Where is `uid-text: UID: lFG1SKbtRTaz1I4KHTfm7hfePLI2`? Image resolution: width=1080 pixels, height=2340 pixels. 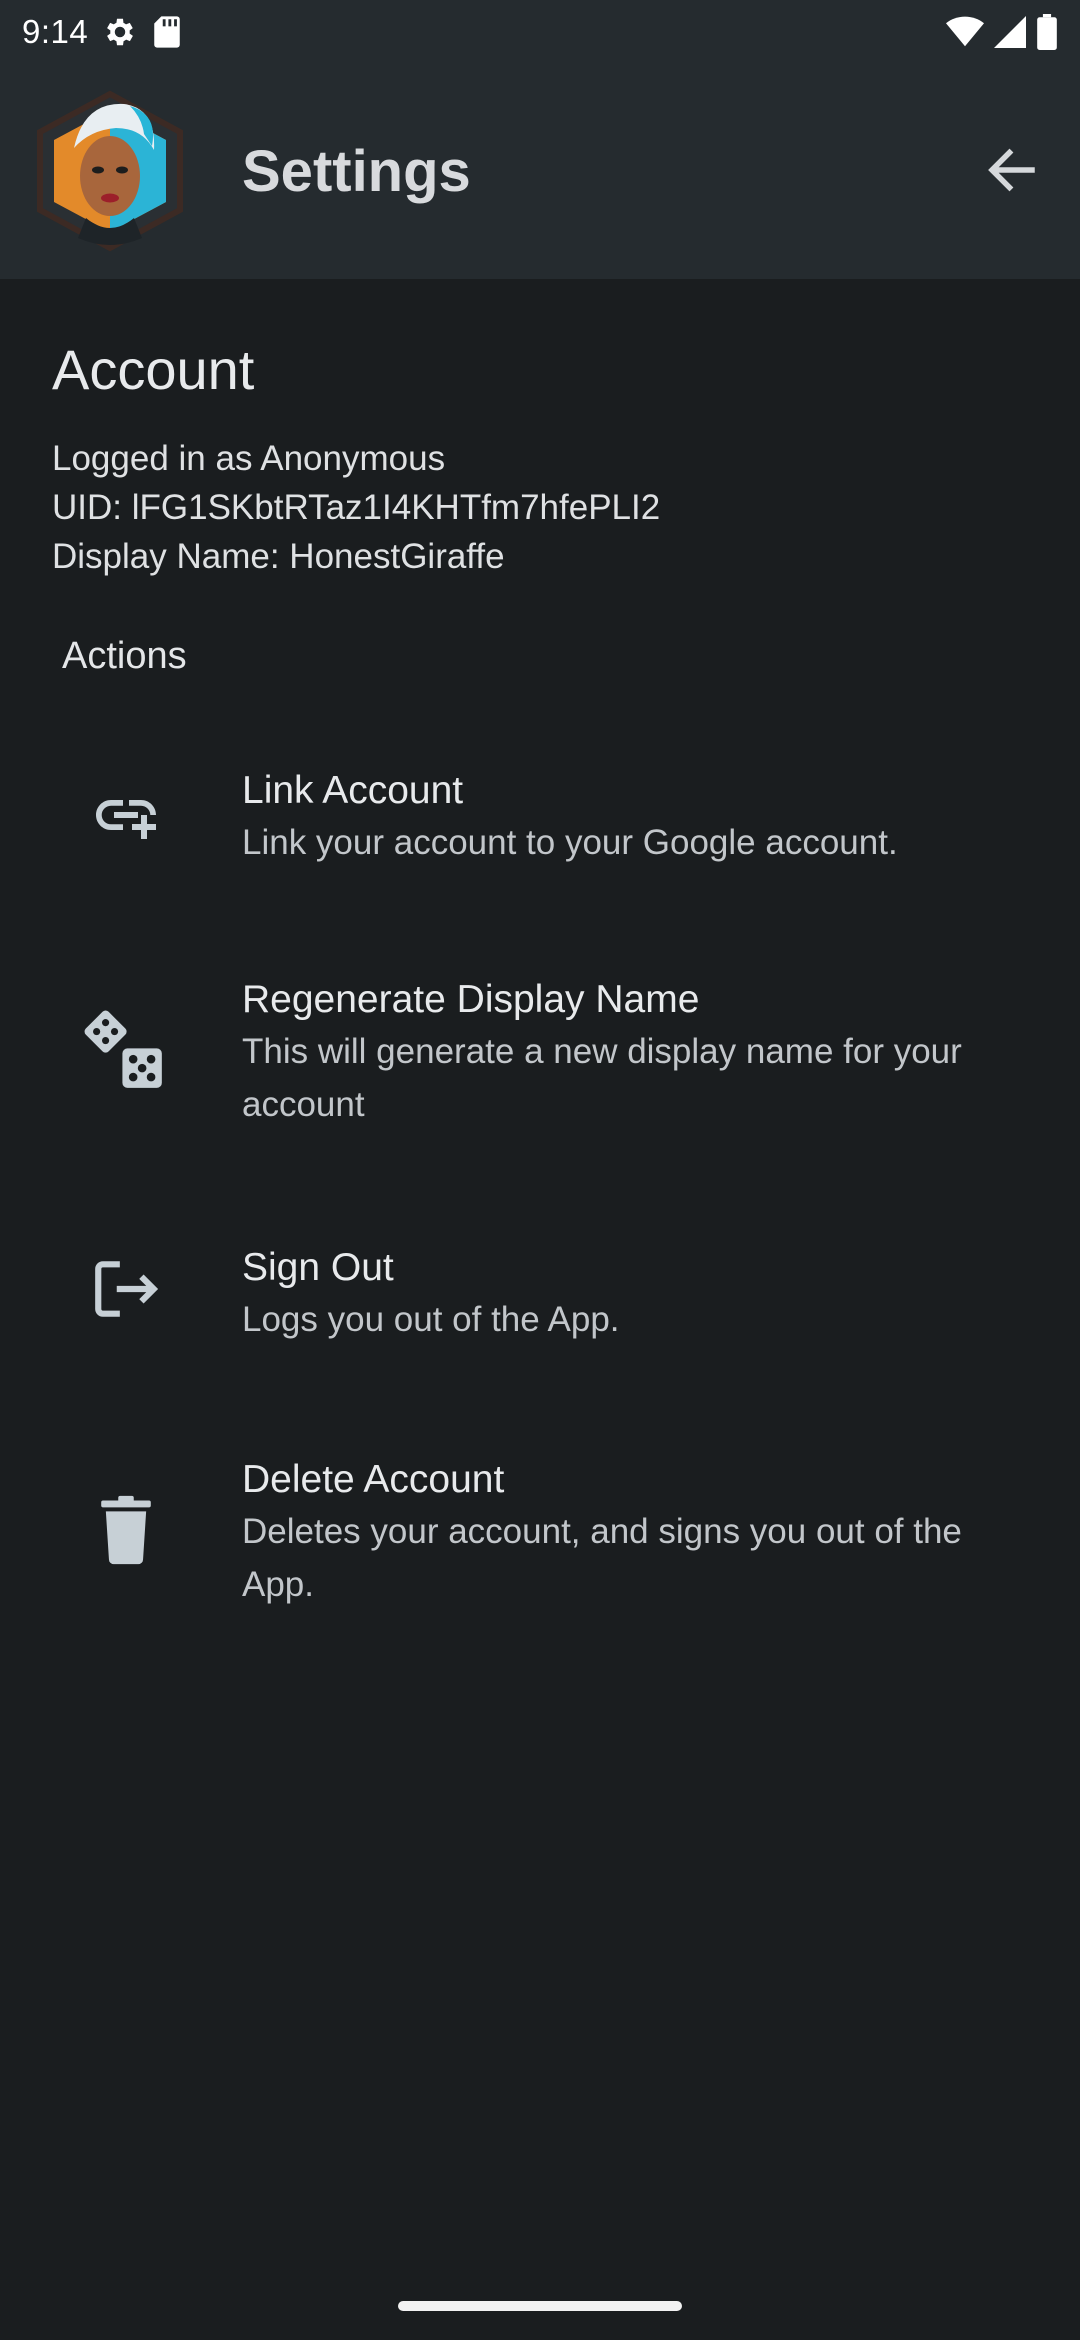 uid-text: UID: lFG1SKbtRTaz1I4KHTfm7hfePLI2 is located at coordinates (356, 507).